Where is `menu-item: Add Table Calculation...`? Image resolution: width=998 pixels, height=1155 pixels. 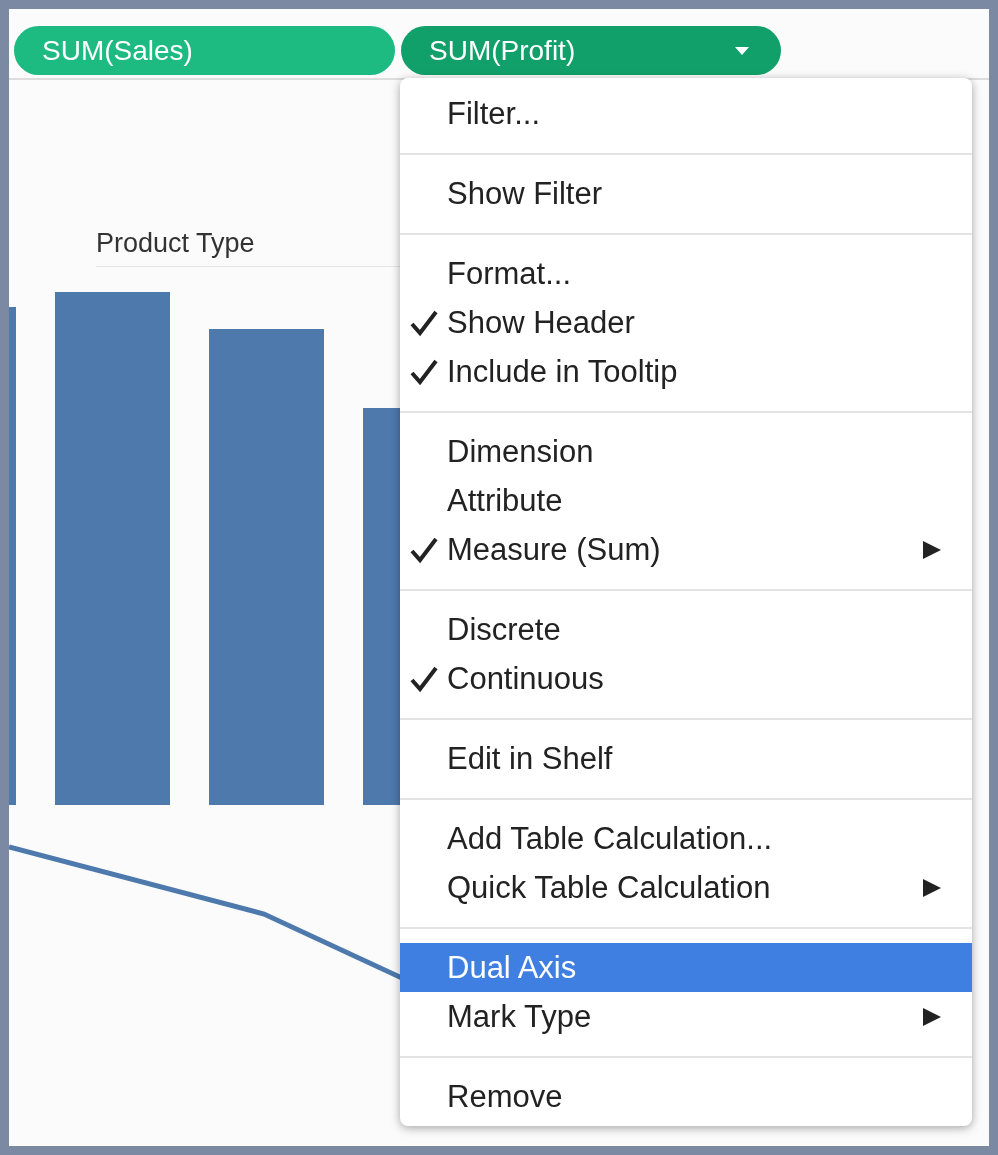 menu-item: Add Table Calculation... is located at coordinates (686, 838).